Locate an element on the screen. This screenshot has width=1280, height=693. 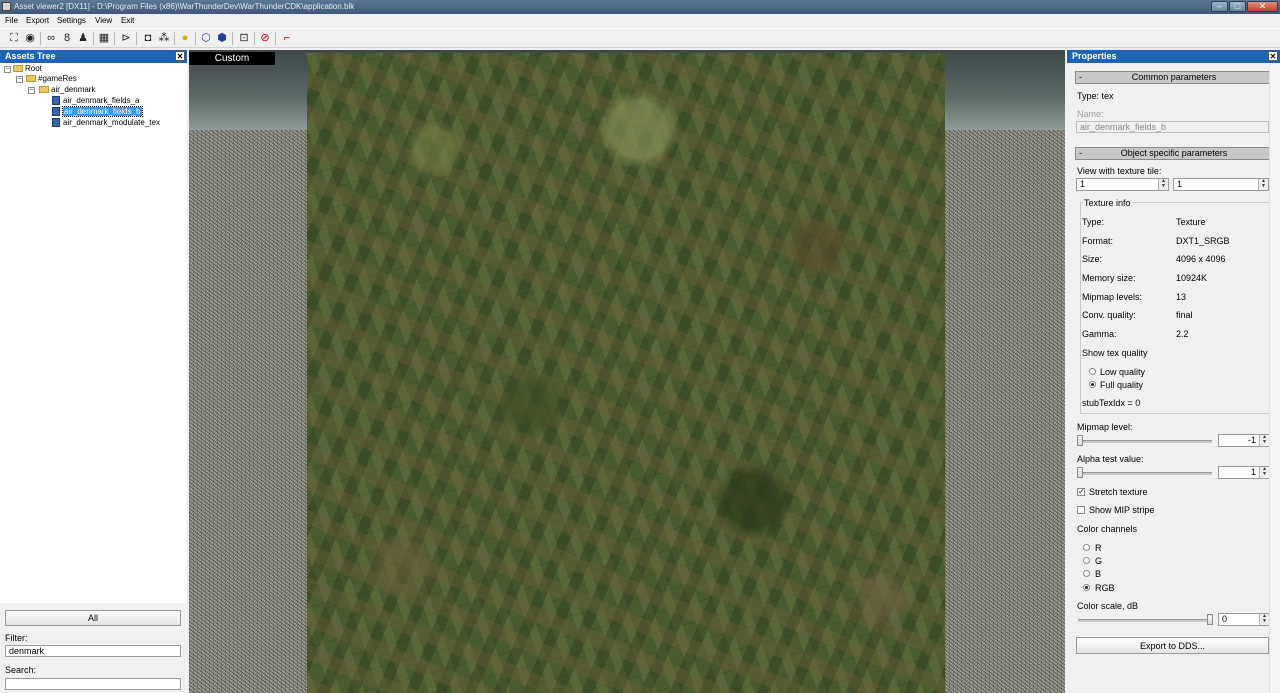
channel-r-label: R is located at coordinates (1098, 548).